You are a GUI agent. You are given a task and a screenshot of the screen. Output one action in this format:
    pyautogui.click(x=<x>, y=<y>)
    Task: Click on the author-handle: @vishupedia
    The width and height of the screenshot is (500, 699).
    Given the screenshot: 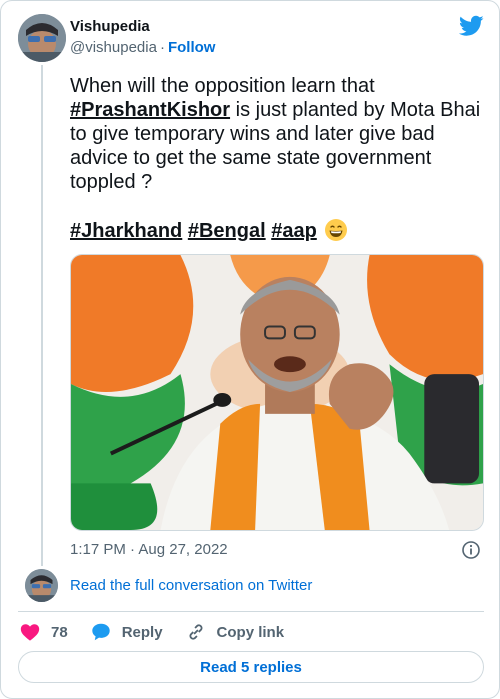 What is the action you would take?
    pyautogui.click(x=113, y=47)
    